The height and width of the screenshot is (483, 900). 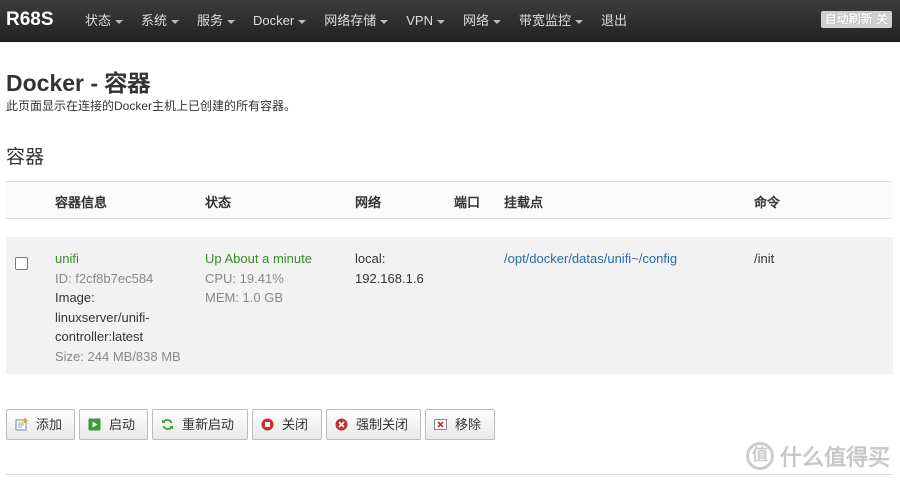 What do you see at coordinates (75, 297) in the screenshot?
I see `container-image-label: Image:` at bounding box center [75, 297].